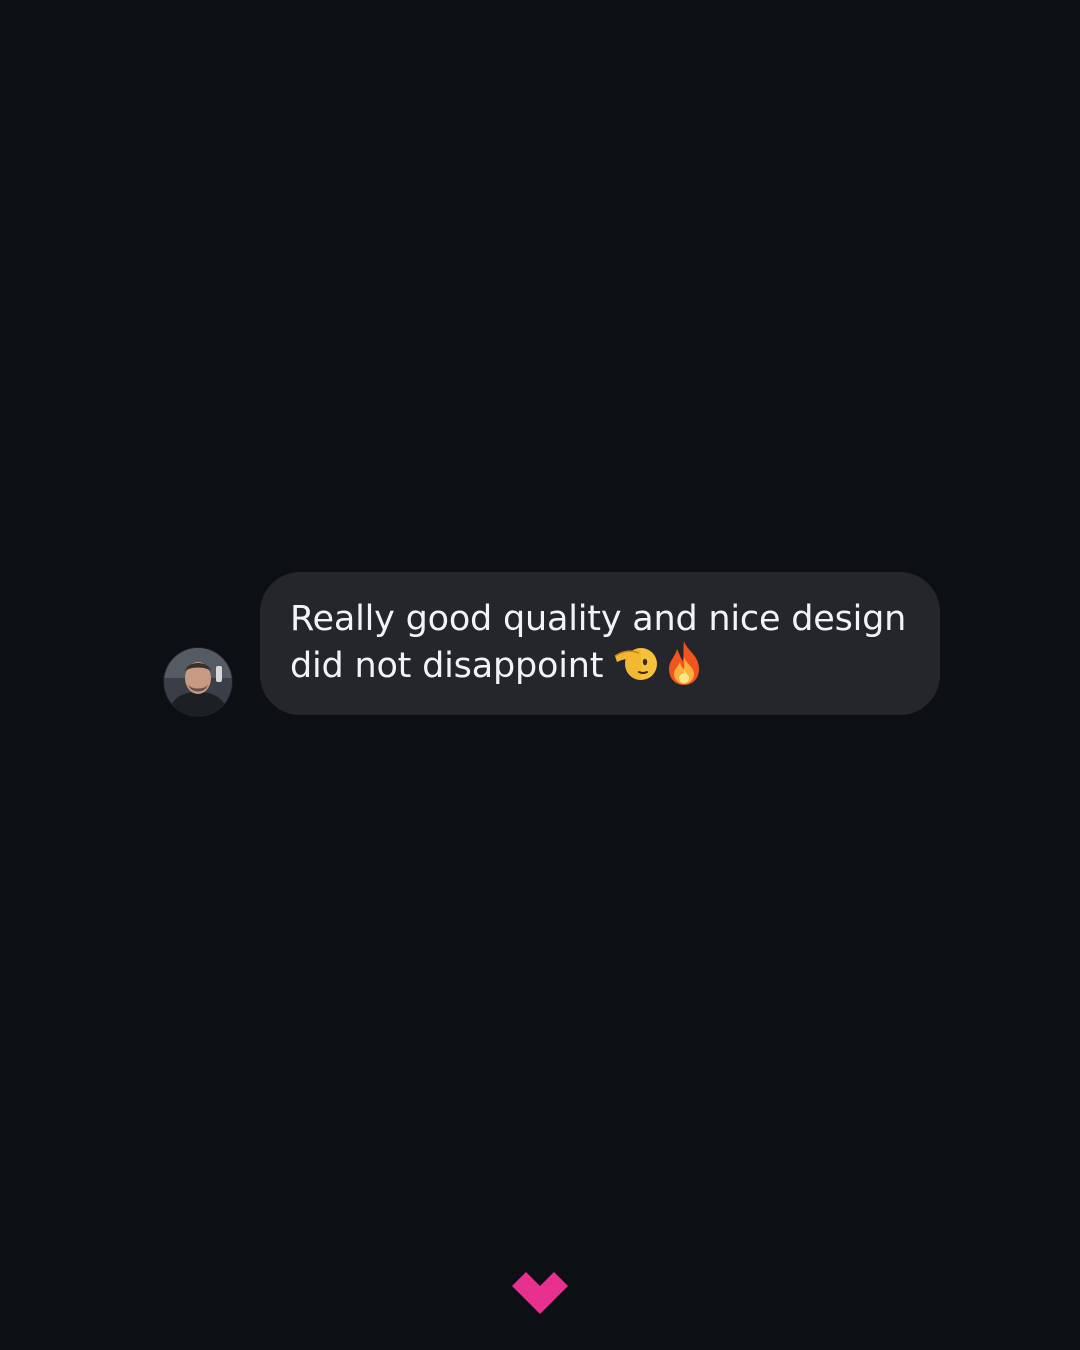 The image size is (1080, 1350). I want to click on message-line-1: Really good quality and nice design, so click(598, 619).